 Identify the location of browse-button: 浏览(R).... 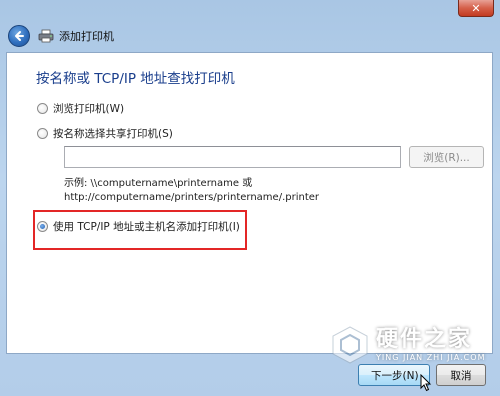
(446, 157).